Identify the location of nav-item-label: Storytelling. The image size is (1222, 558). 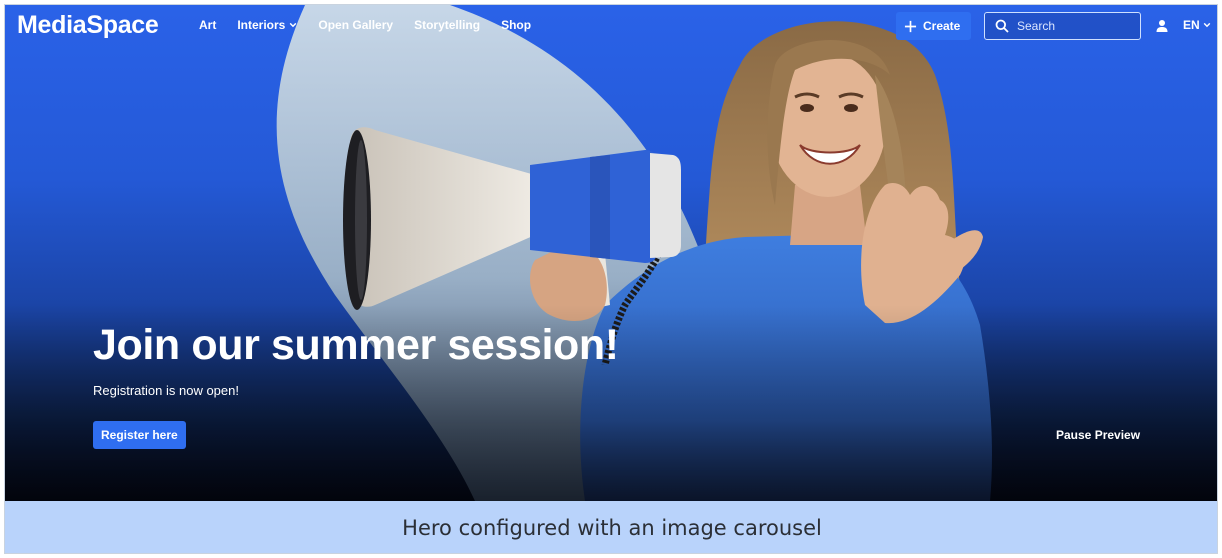
(447, 25).